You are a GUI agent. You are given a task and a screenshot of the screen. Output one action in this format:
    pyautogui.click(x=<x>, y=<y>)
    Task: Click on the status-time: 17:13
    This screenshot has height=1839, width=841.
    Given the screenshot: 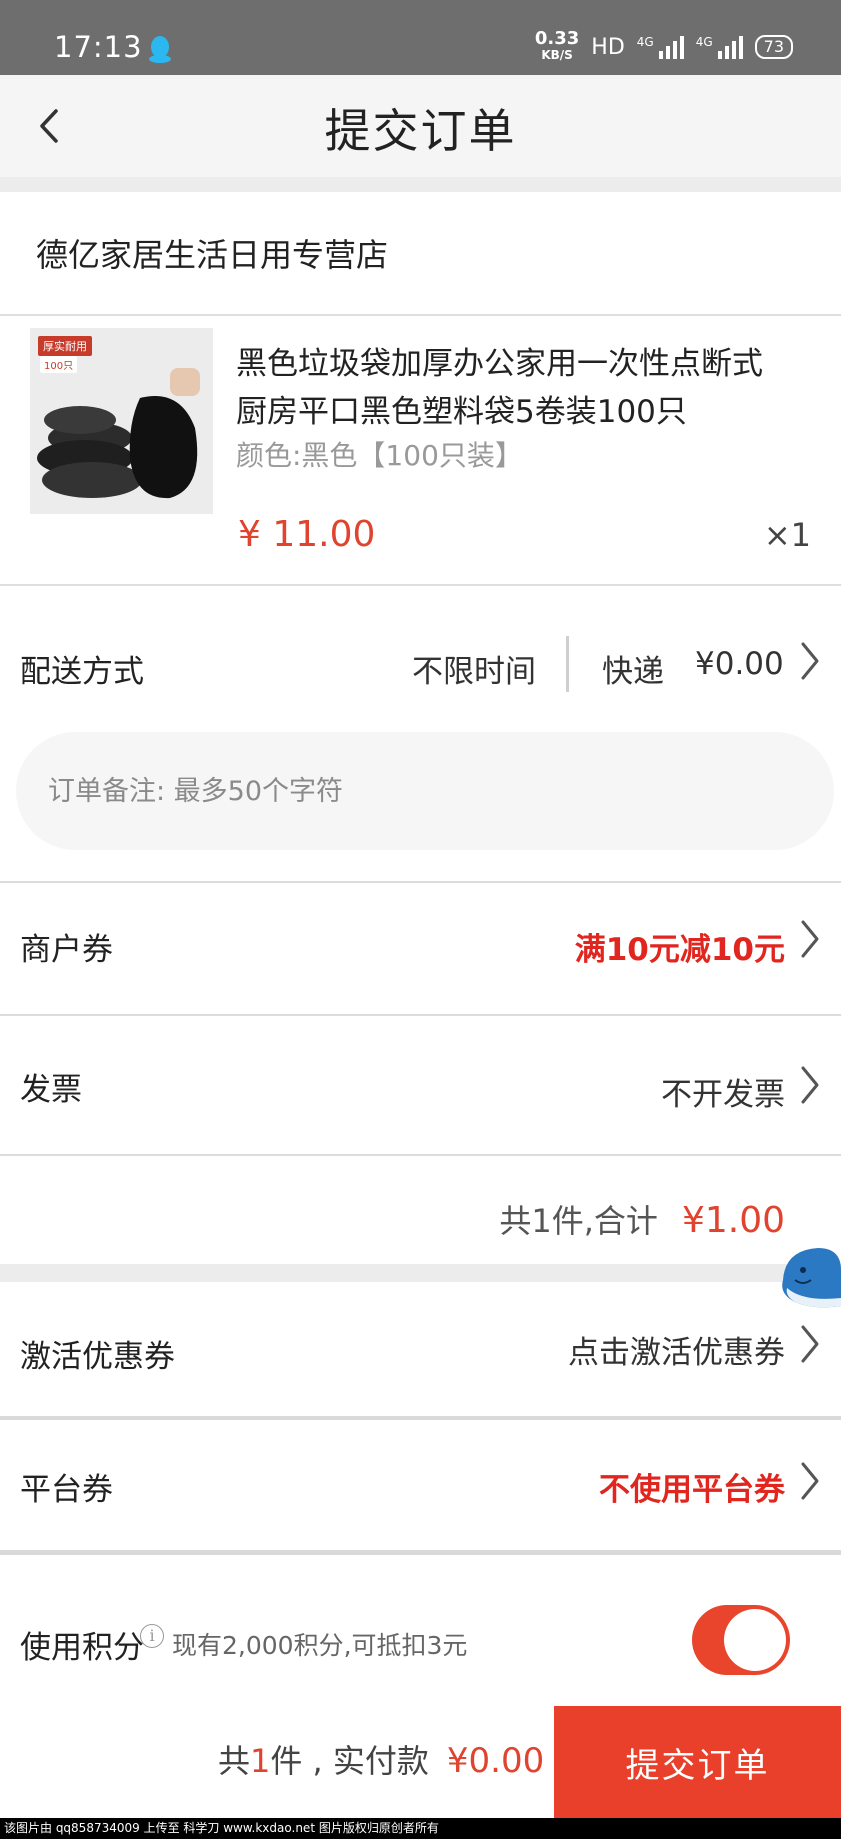 What is the action you would take?
    pyautogui.click(x=98, y=47)
    